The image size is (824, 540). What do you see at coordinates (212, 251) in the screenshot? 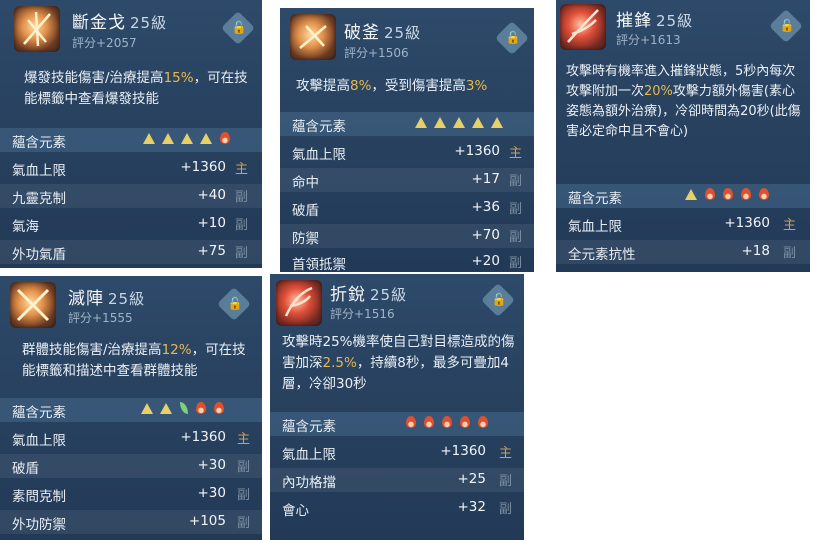
I see `stat-value: +75` at bounding box center [212, 251].